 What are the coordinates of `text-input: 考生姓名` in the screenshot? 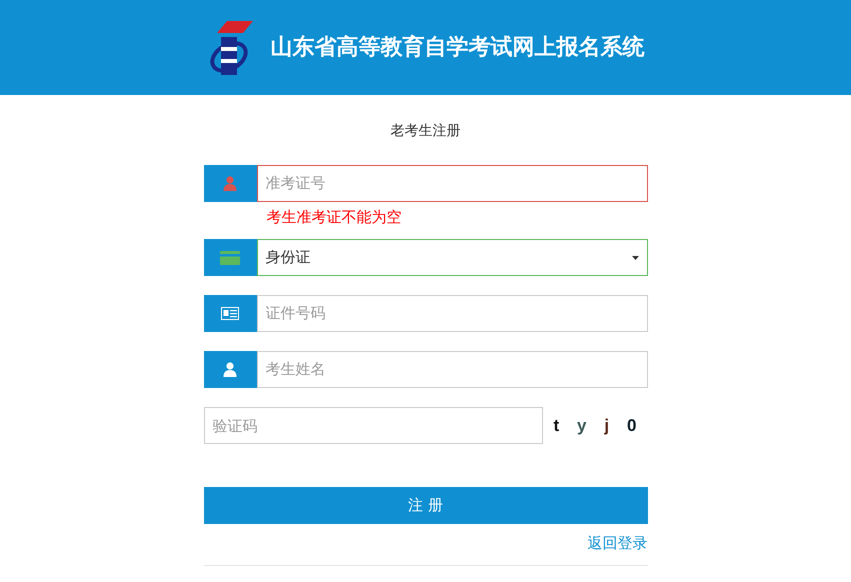 It's located at (452, 369).